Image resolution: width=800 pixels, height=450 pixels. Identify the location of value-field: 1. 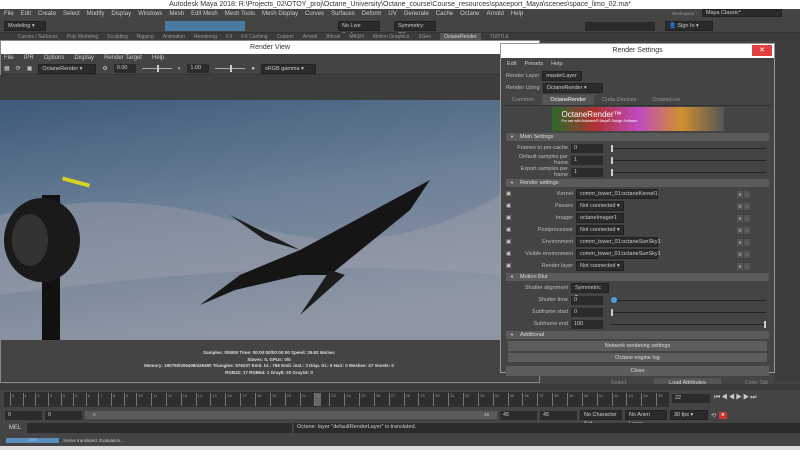
(587, 160).